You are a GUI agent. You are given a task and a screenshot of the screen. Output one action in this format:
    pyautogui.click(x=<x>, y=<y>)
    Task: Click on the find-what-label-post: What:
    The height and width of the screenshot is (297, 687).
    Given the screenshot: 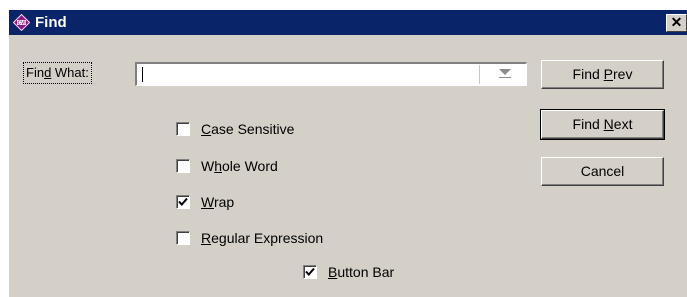 What is the action you would take?
    pyautogui.click(x=70, y=72)
    